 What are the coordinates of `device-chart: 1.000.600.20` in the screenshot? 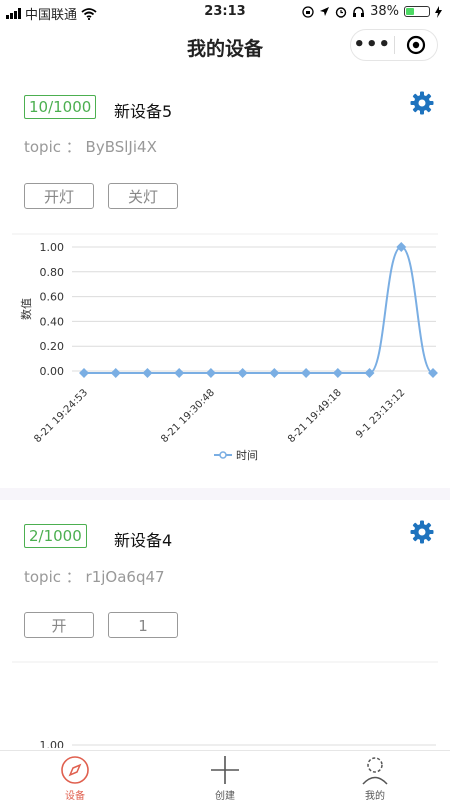 It's located at (225, 704).